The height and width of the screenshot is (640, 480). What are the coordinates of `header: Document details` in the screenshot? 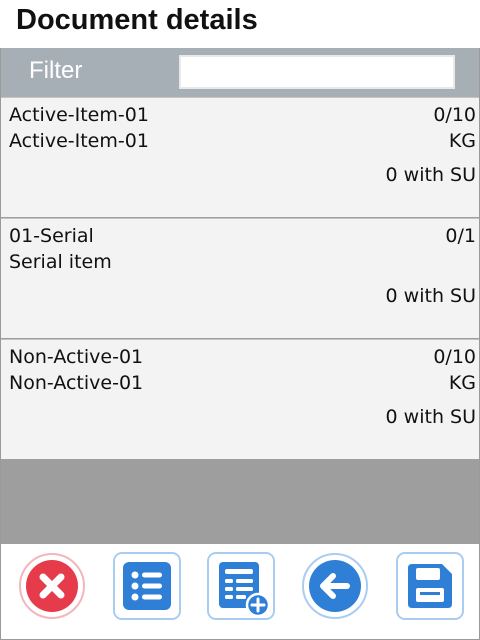 It's located at (240, 24).